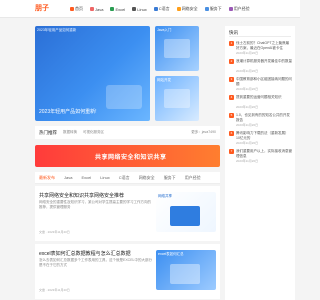 The width and height of the screenshot is (320, 300). Describe the element at coordinates (68, 177) in the screenshot. I see `tab-1: Java` at that location.